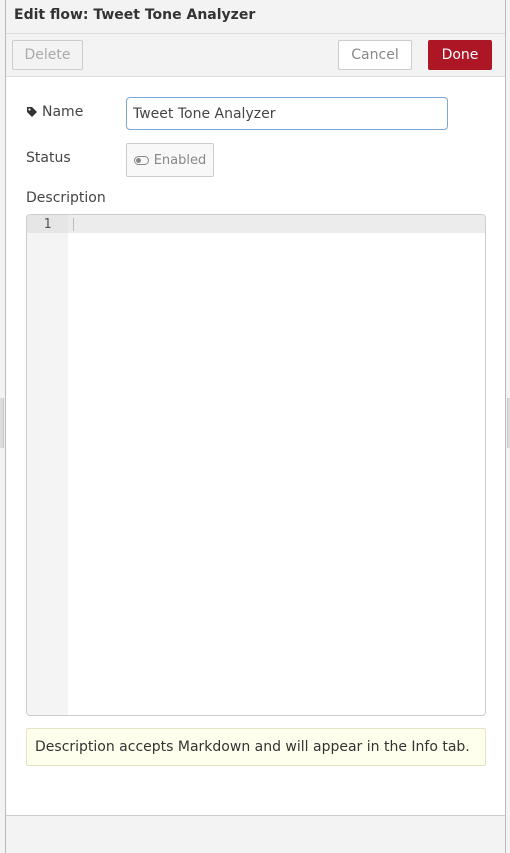 The height and width of the screenshot is (853, 510). I want to click on text-cursor, so click(73, 224).